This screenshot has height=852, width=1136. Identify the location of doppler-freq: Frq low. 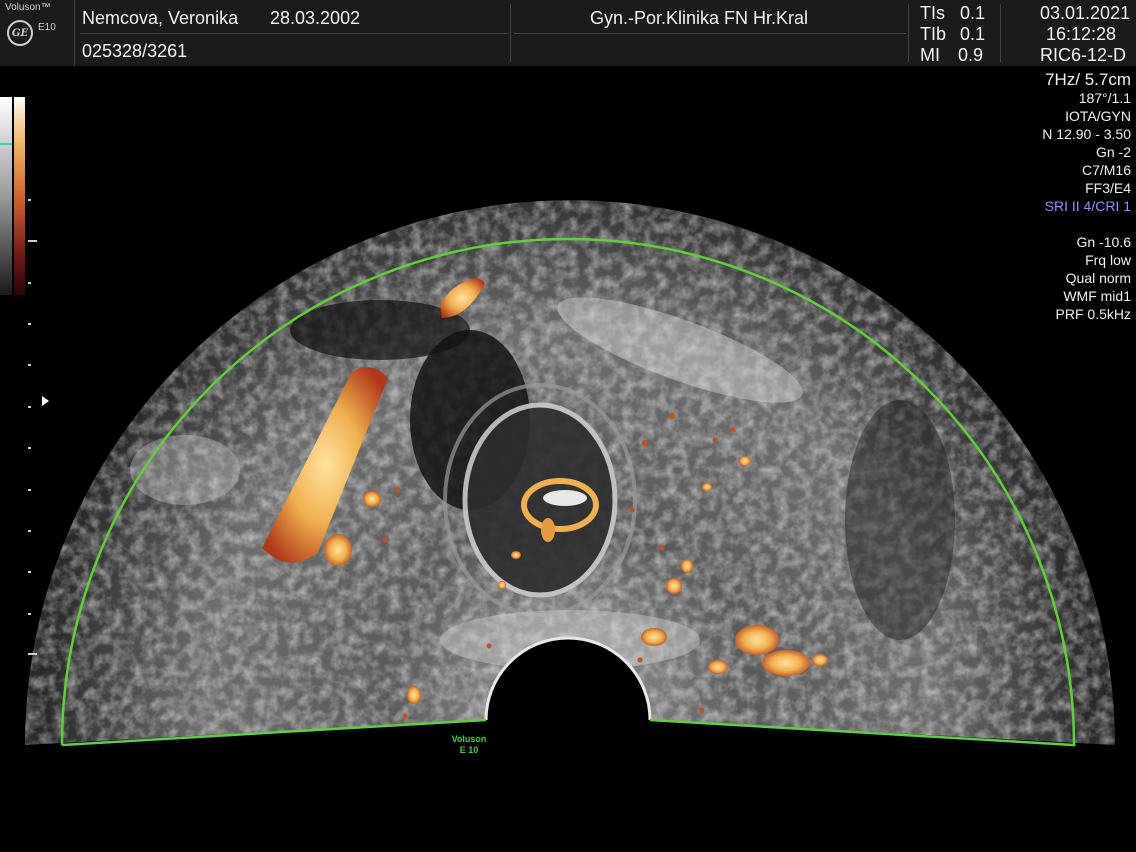
(1108, 260).